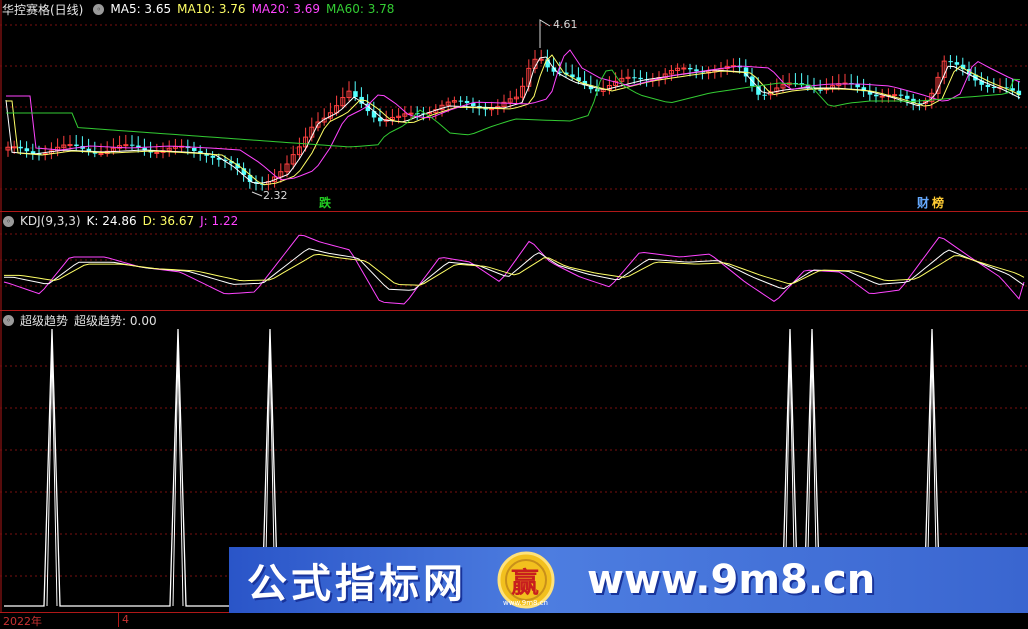  I want to click on ma10-readout: MA10: 3.76, so click(211, 9).